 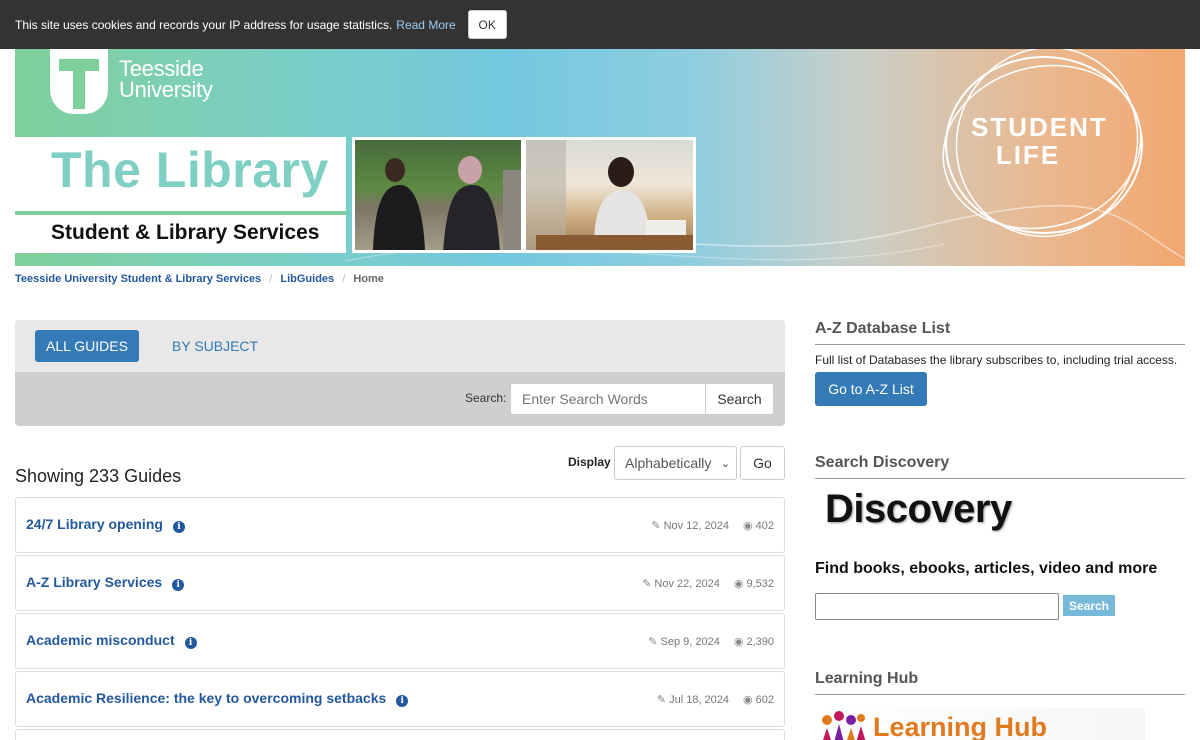 What do you see at coordinates (725, 464) in the screenshot?
I see `chevron-down-icon: ⌄` at bounding box center [725, 464].